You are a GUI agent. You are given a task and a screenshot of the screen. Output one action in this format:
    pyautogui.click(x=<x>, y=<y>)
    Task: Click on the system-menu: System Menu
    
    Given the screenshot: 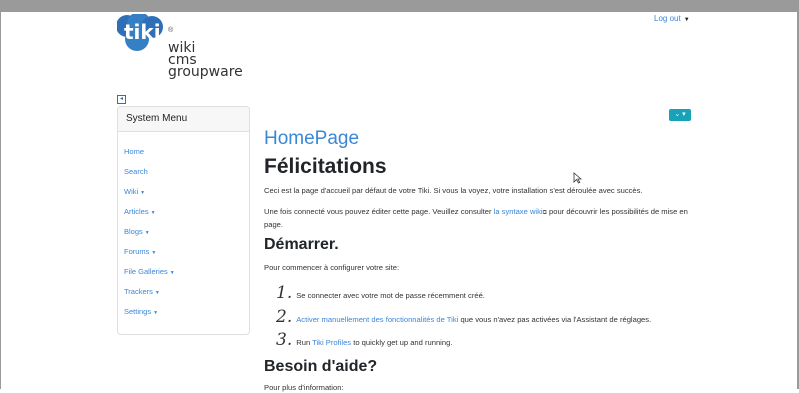 What is the action you would take?
    pyautogui.click(x=183, y=220)
    